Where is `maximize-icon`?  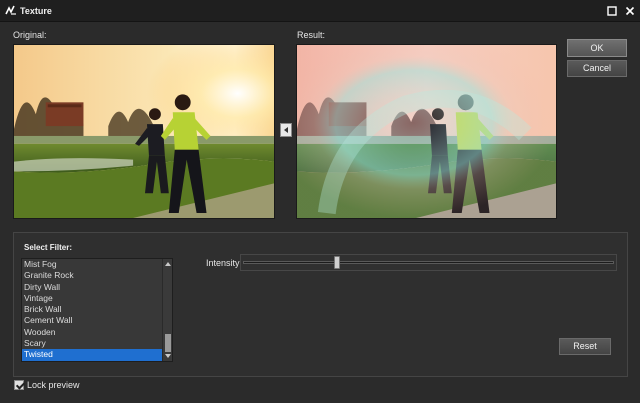
maximize-icon is located at coordinates (612, 11).